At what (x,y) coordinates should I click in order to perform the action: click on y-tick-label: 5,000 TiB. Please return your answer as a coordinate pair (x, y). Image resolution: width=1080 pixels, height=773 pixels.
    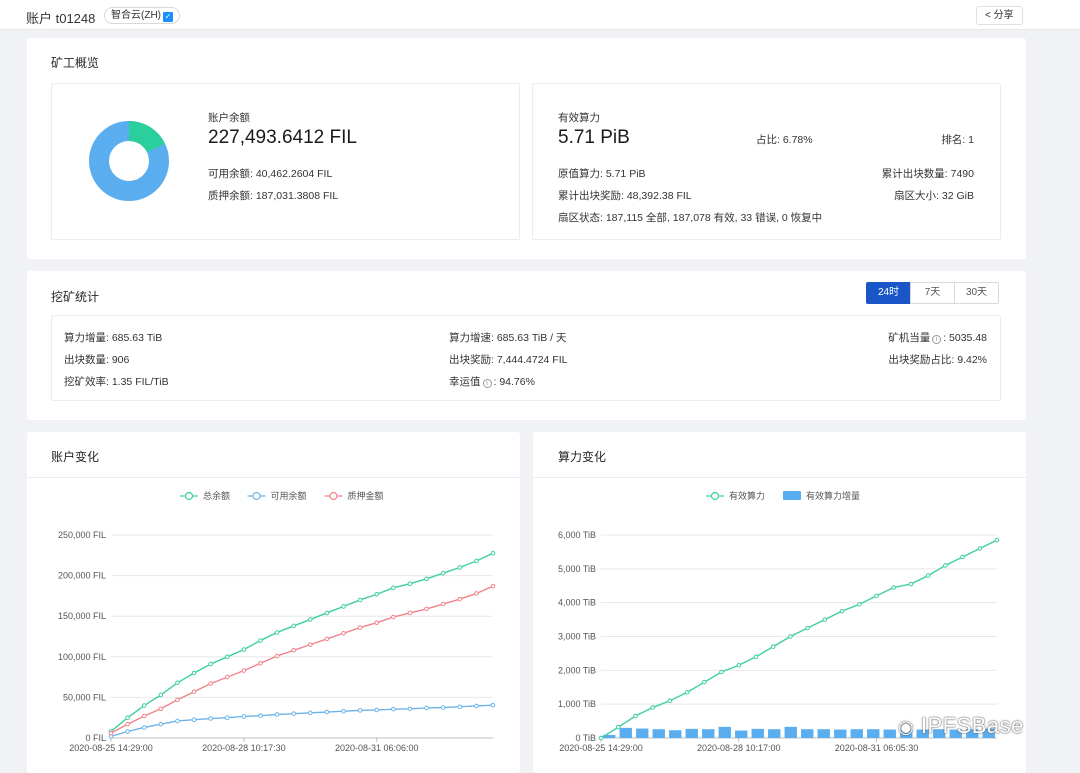
    Looking at the image, I should click on (577, 569).